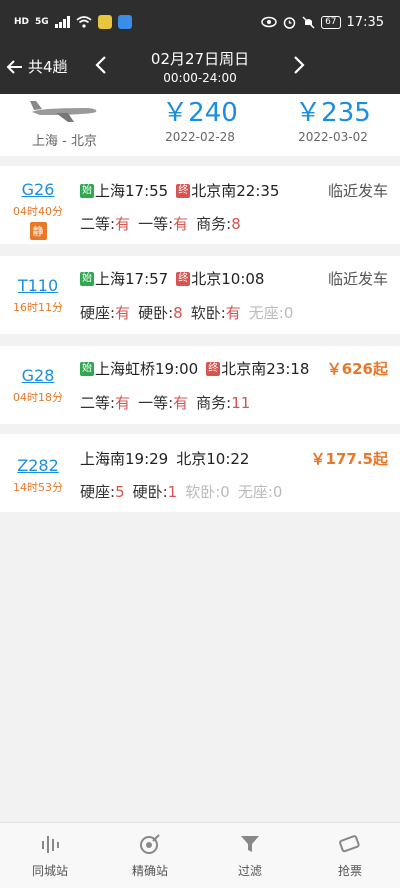  I want to click on arrival-station-time: 北京南22:35, so click(235, 191).